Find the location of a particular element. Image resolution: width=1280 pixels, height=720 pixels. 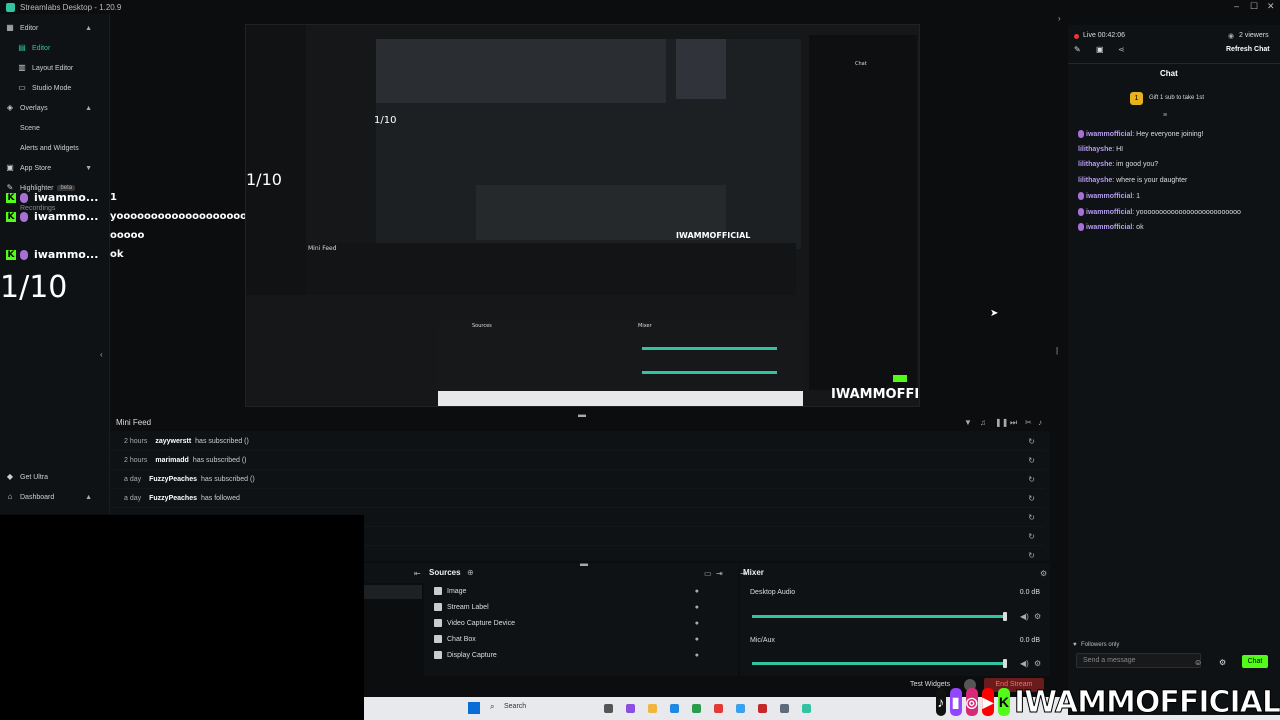

sidebar-item-layout-editor: ▥ Layout Editor is located at coordinates (55, 68).